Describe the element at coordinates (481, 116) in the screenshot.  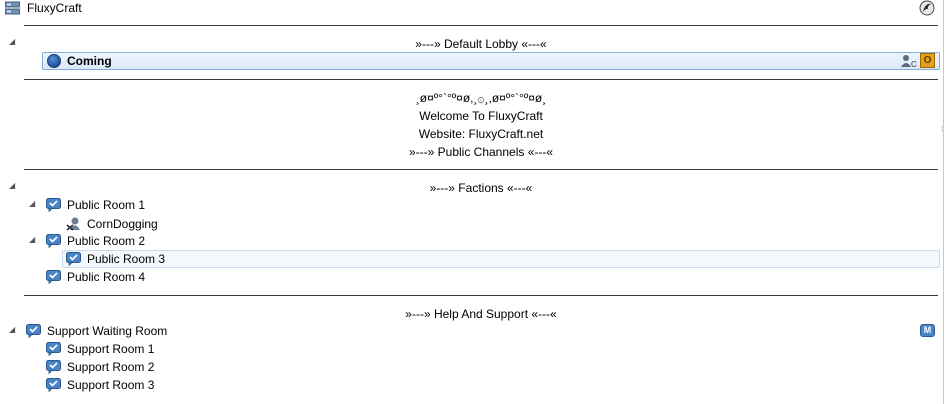
I see `spacer-welcome: Welcome To FluxyCraft` at that location.